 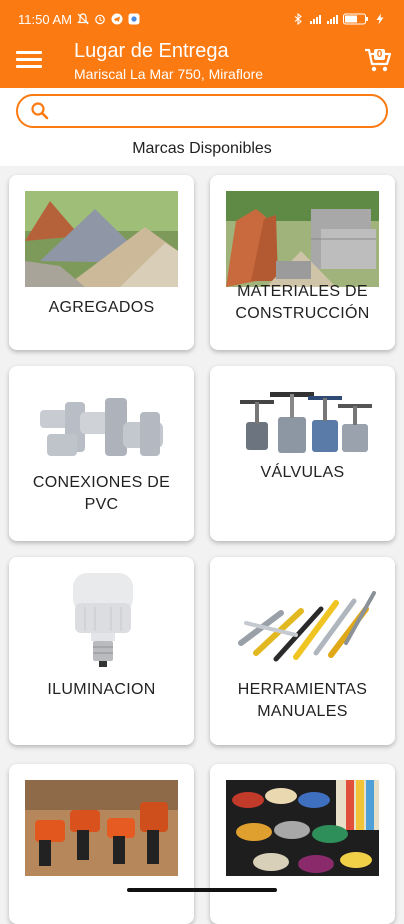 I want to click on gravel-piles-image, so click(x=101, y=239).